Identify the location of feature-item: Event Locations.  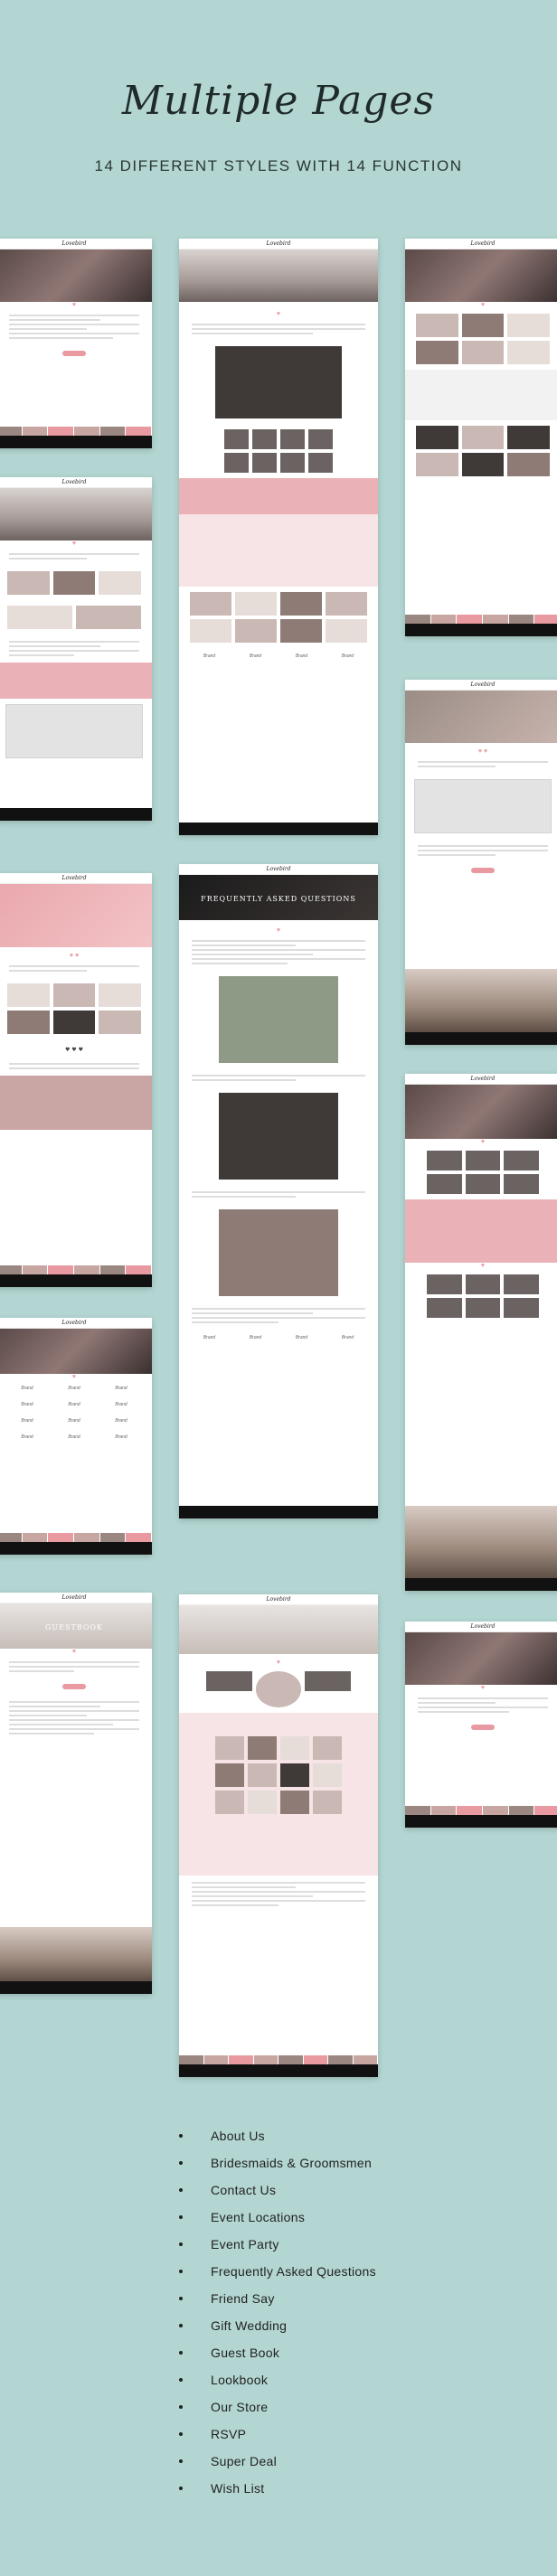
(278, 2217).